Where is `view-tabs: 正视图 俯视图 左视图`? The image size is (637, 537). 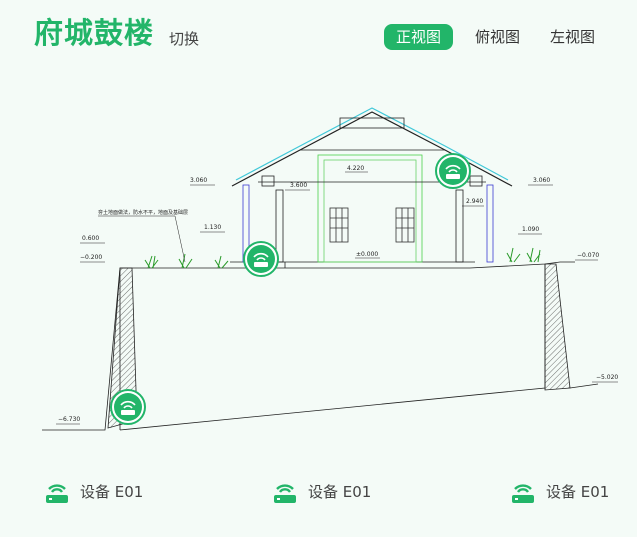 view-tabs: 正视图 俯视图 左视图 is located at coordinates (493, 37).